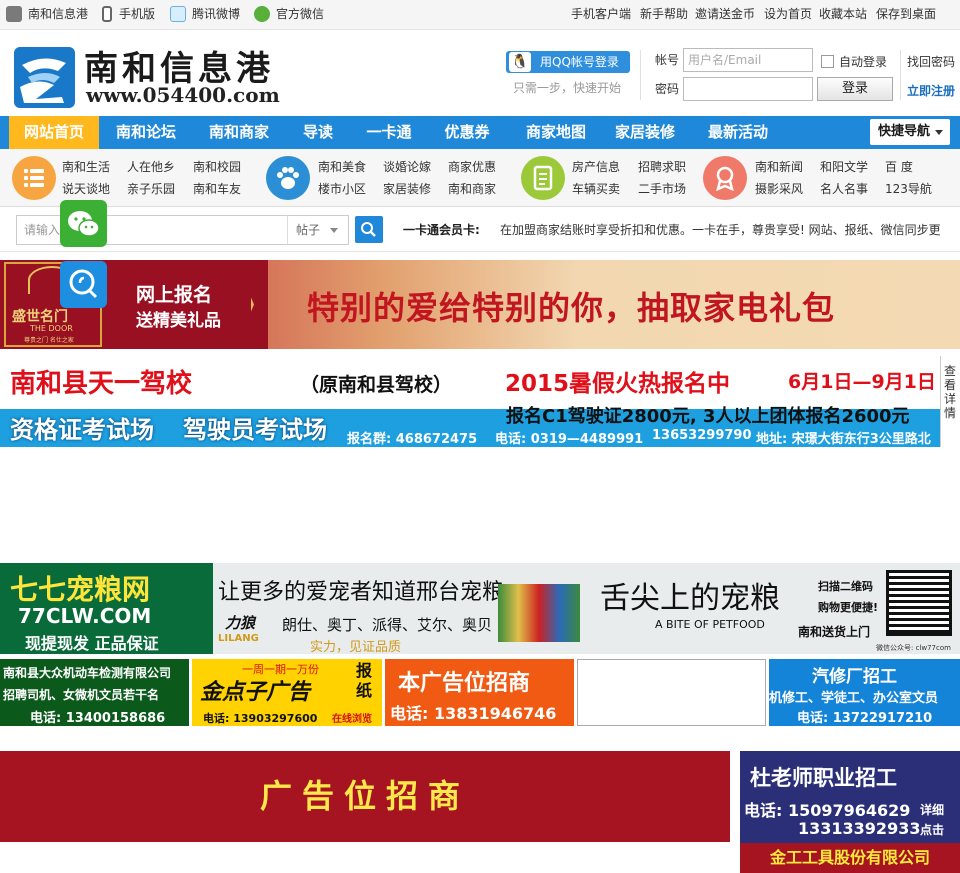 The height and width of the screenshot is (873, 960). I want to click on top-link-wechat: 官方微信, so click(300, 15).